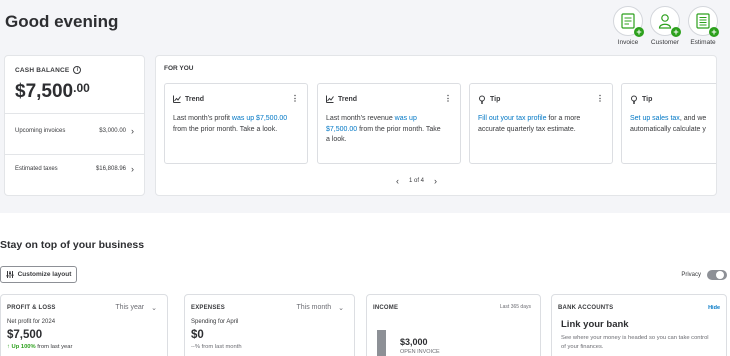  Describe the element at coordinates (416, 181) in the screenshot. I see `carousel-pager: ‹ 1 of 4 ›` at that location.